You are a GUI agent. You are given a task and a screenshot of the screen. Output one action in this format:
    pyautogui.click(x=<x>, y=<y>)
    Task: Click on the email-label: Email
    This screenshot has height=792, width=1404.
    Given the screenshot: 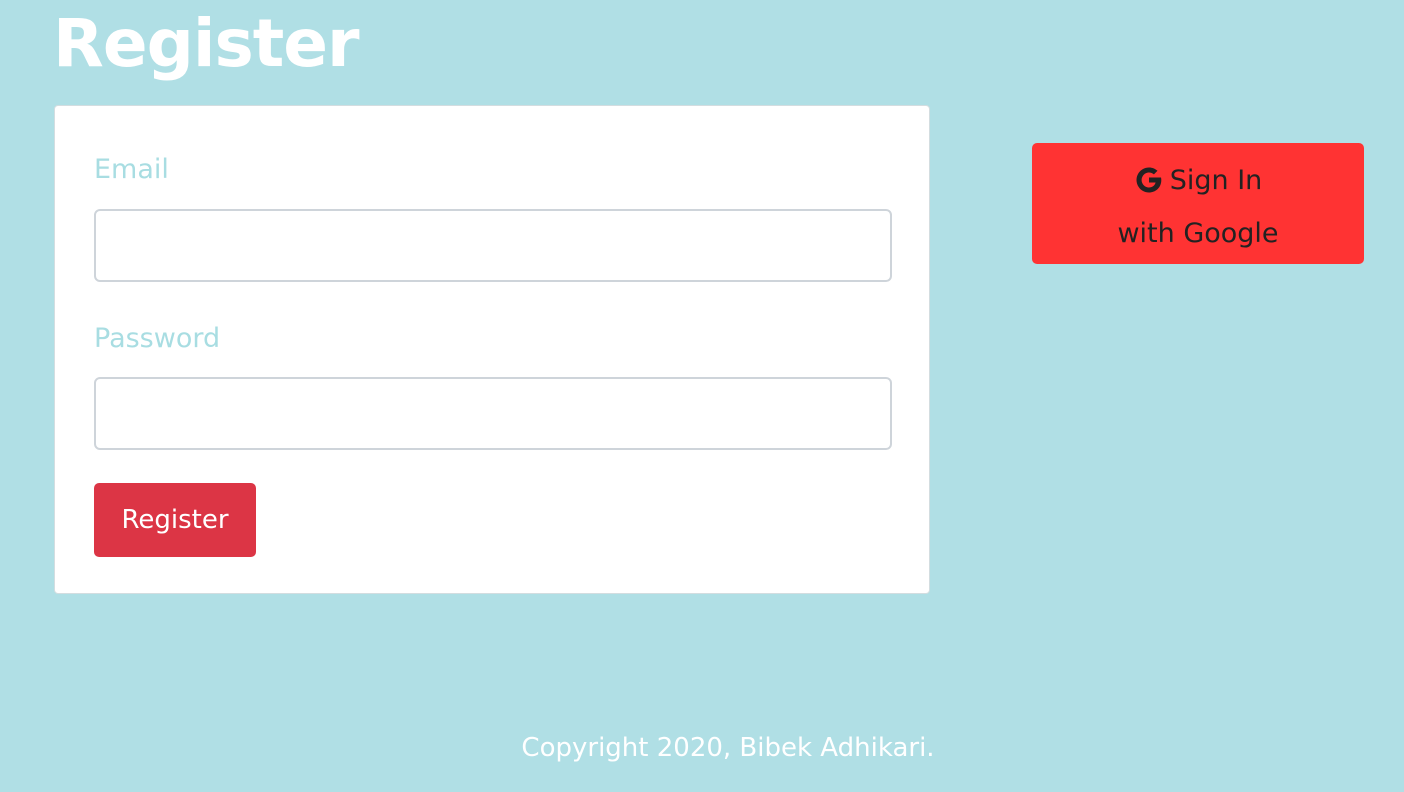 What is the action you would take?
    pyautogui.click(x=131, y=169)
    